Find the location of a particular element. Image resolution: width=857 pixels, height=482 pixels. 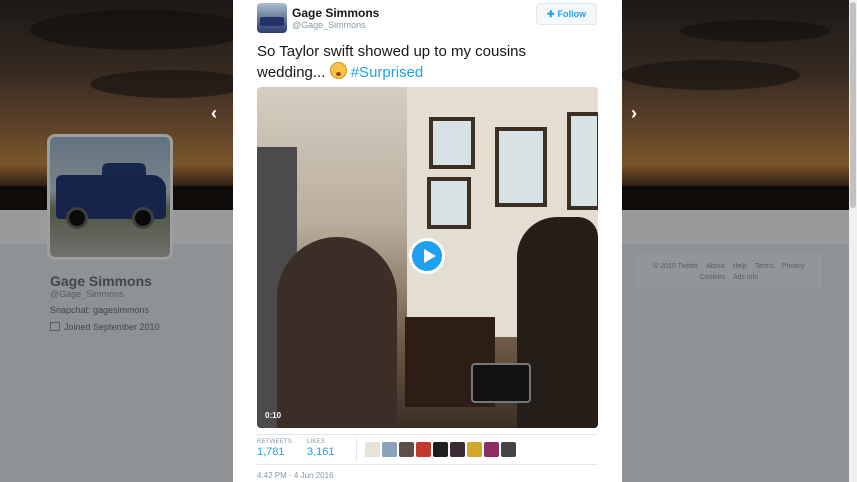

follow-button: ✚ Follow is located at coordinates (566, 14).